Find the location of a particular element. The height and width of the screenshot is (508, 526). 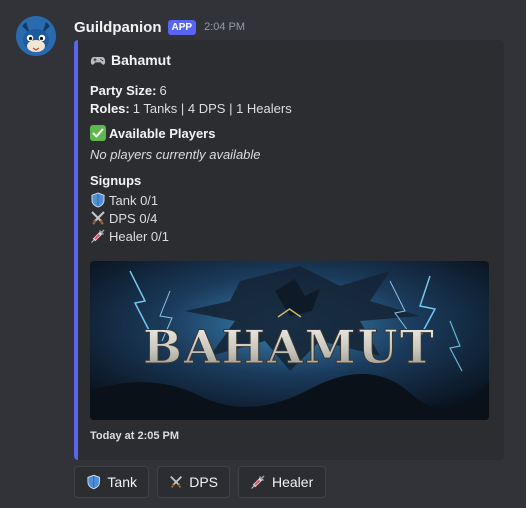

party-size-label: Party Size: is located at coordinates (123, 90).